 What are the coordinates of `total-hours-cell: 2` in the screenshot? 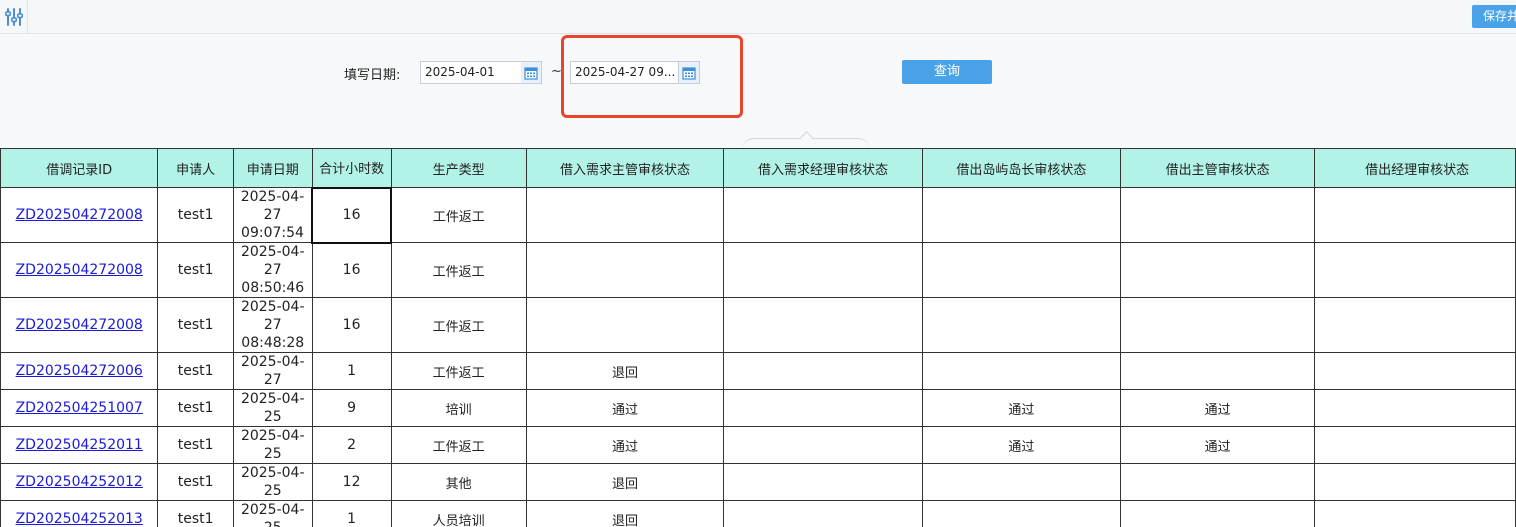 It's located at (351, 445).